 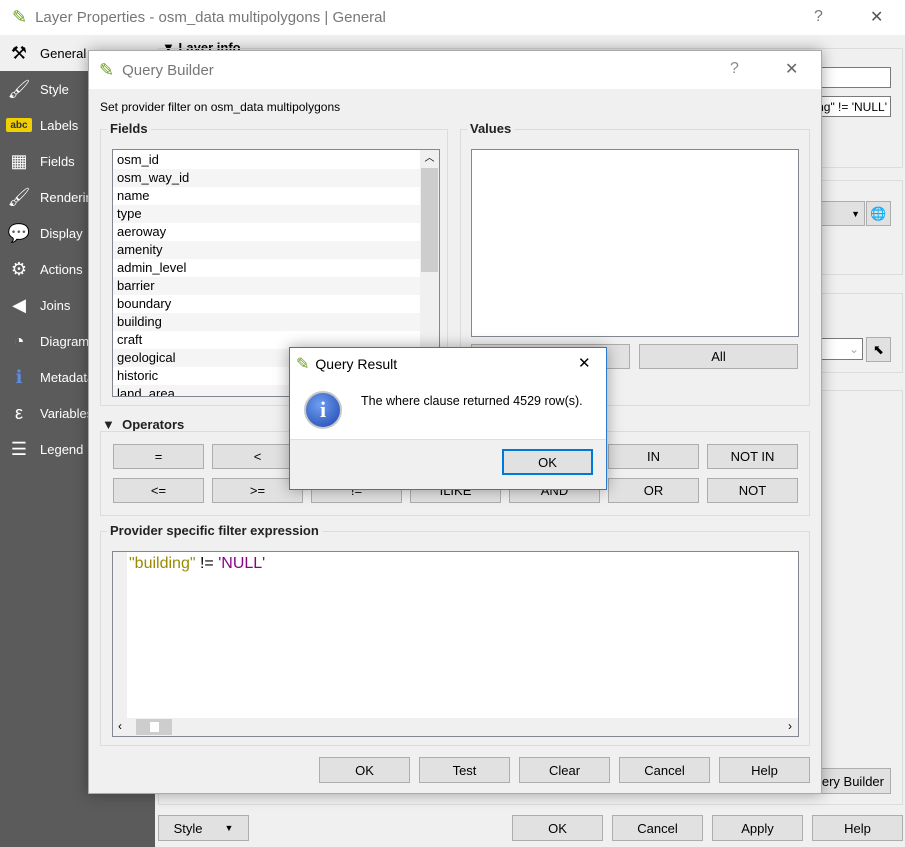 I want to click on diagram-icon: ◔, so click(x=19, y=340).